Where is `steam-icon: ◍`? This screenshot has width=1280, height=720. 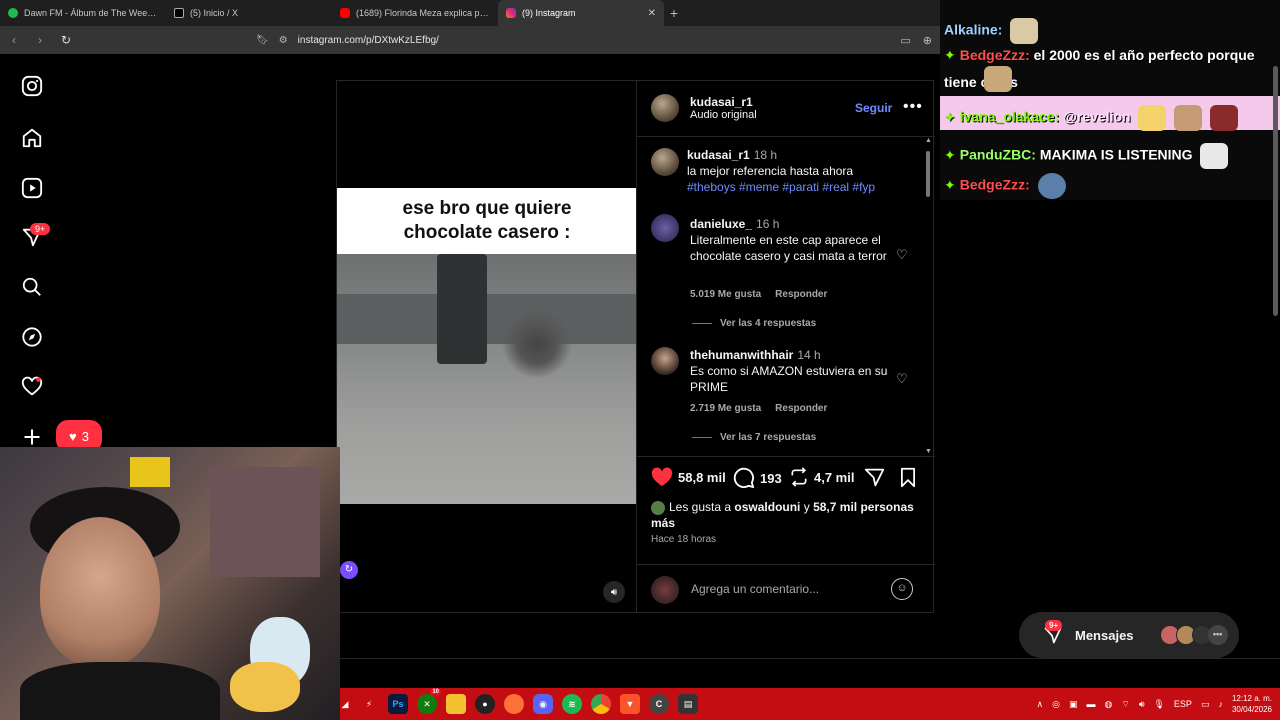 steam-icon: ◍ is located at coordinates (1108, 704).